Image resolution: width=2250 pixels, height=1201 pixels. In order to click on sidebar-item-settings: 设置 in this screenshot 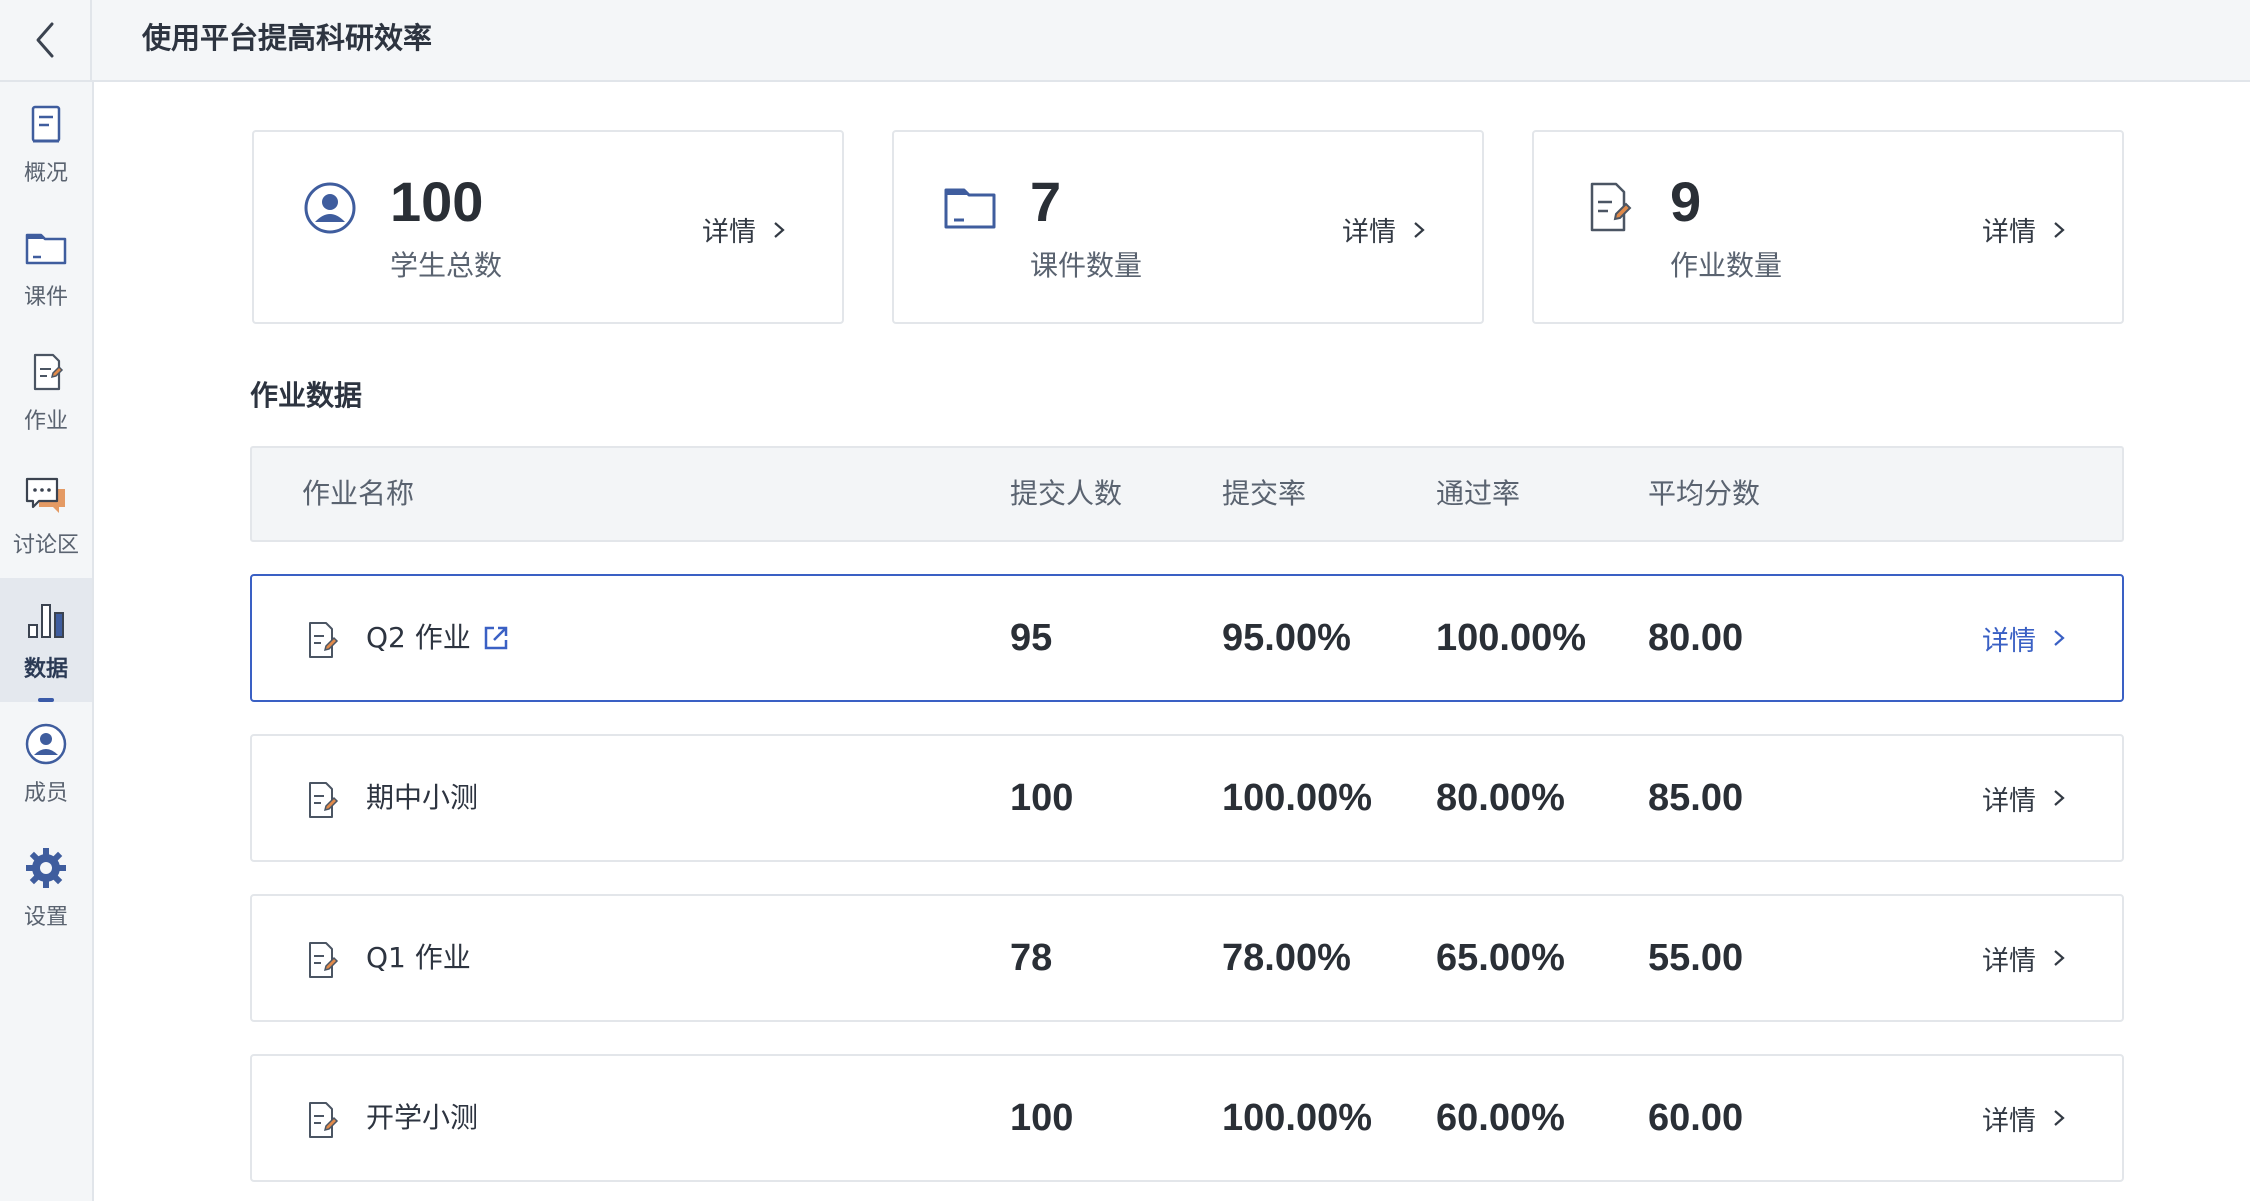, I will do `click(46, 888)`.